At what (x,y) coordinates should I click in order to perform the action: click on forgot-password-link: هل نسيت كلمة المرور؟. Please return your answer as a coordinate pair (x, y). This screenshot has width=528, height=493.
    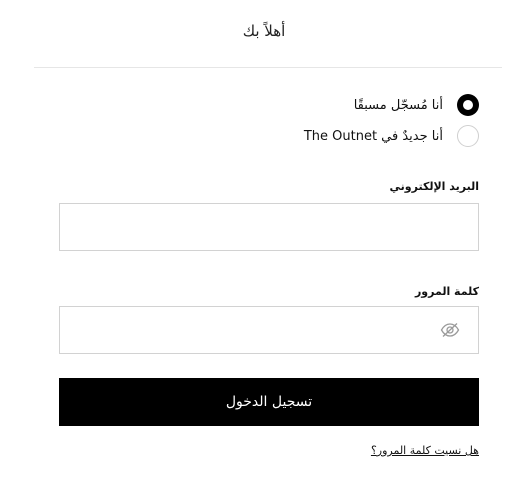
    Looking at the image, I should click on (425, 450).